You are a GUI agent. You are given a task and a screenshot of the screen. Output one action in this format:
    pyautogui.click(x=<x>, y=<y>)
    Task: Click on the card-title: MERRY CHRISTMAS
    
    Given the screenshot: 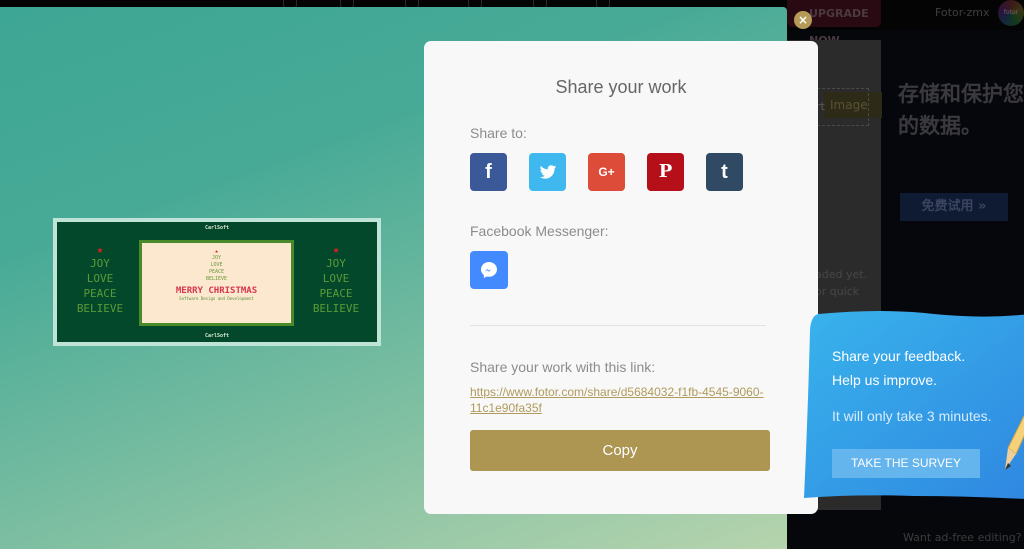 What is the action you would take?
    pyautogui.click(x=216, y=291)
    